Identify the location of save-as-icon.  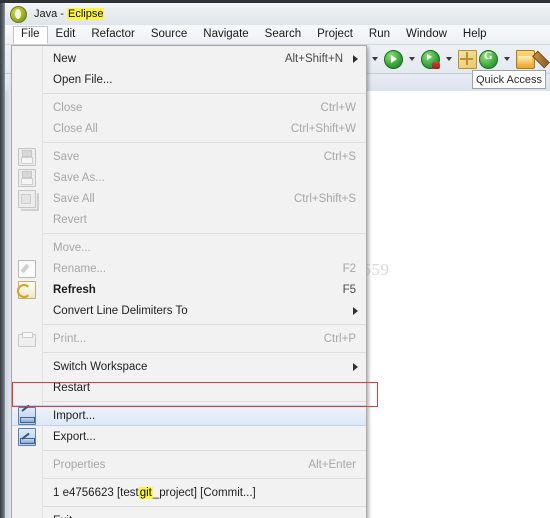
(27, 177).